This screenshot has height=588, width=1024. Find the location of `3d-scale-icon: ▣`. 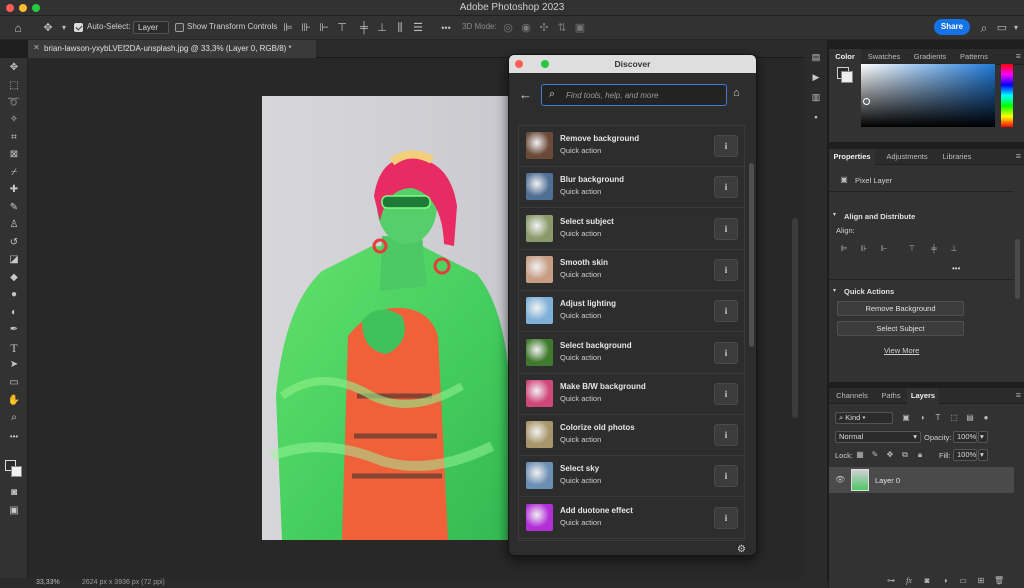

3d-scale-icon: ▣ is located at coordinates (580, 28).